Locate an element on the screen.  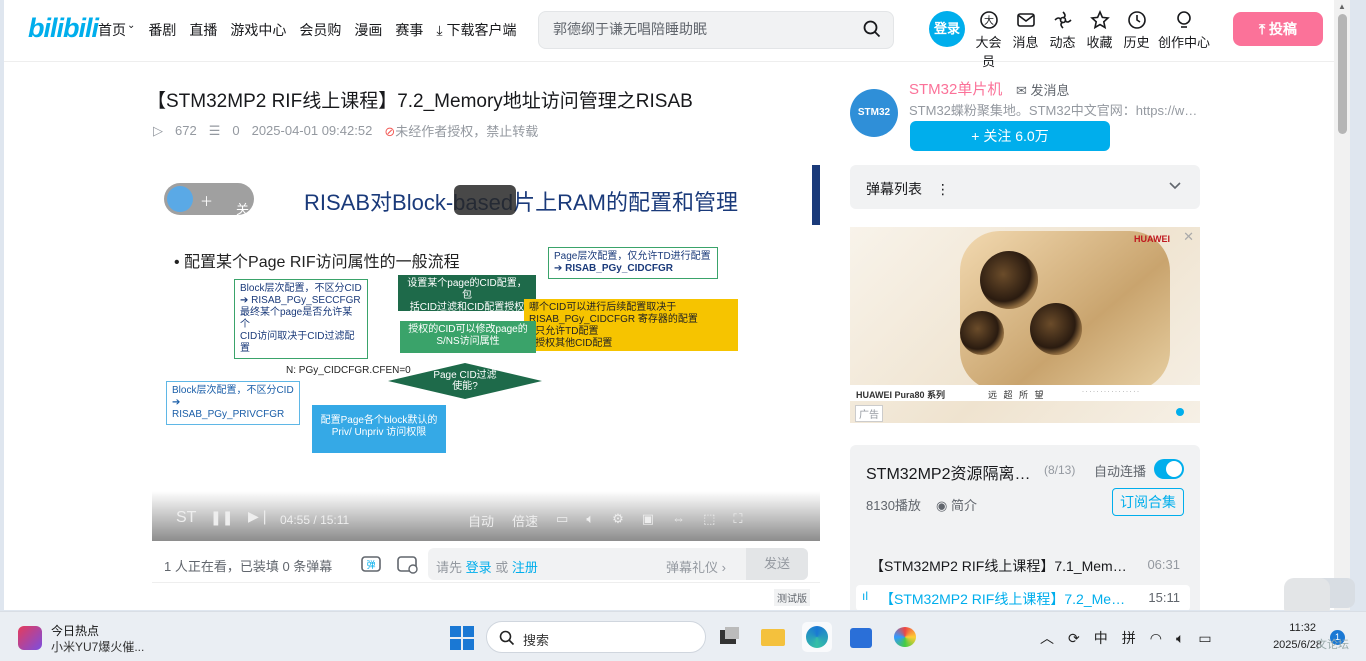
send-message-label: 发消息 is located at coordinates (1050, 90).